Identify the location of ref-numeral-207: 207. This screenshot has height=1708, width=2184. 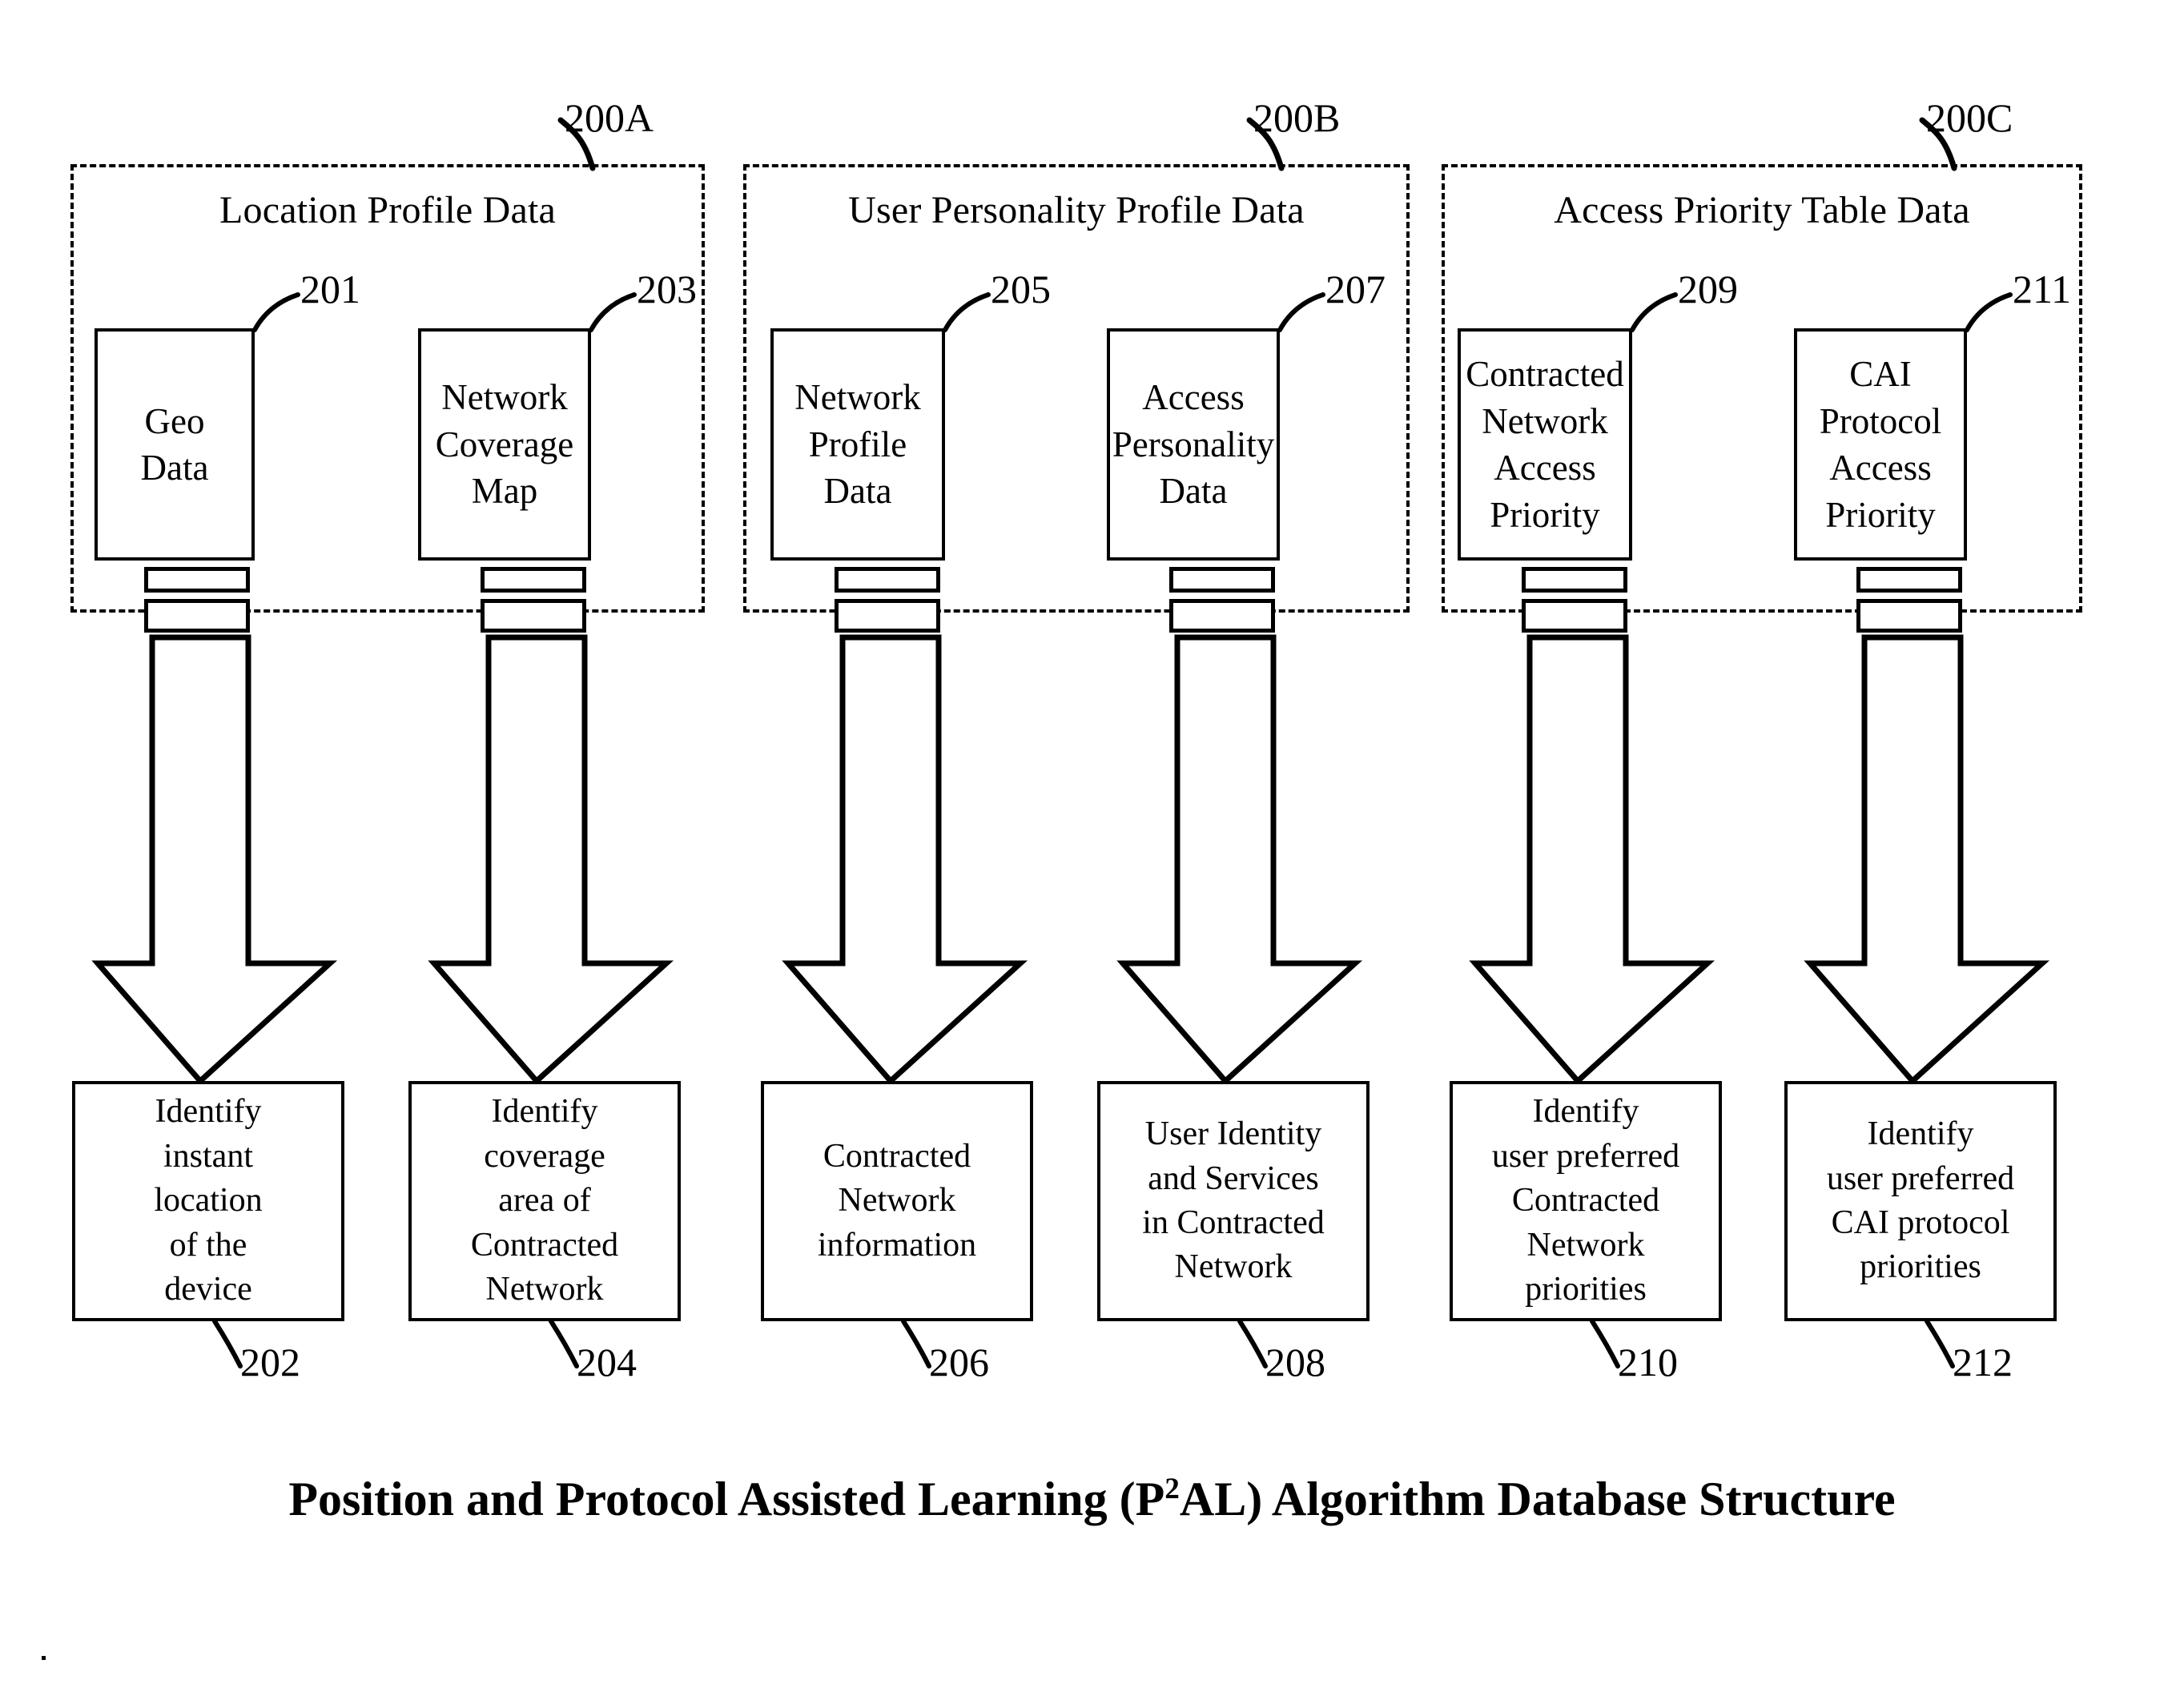
(1355, 289).